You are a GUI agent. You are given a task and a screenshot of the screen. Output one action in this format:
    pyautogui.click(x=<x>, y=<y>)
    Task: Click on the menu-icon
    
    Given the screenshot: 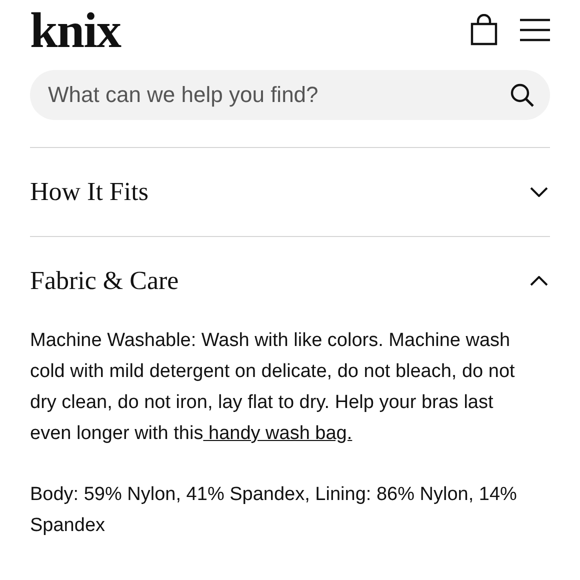 What is the action you would take?
    pyautogui.click(x=535, y=30)
    